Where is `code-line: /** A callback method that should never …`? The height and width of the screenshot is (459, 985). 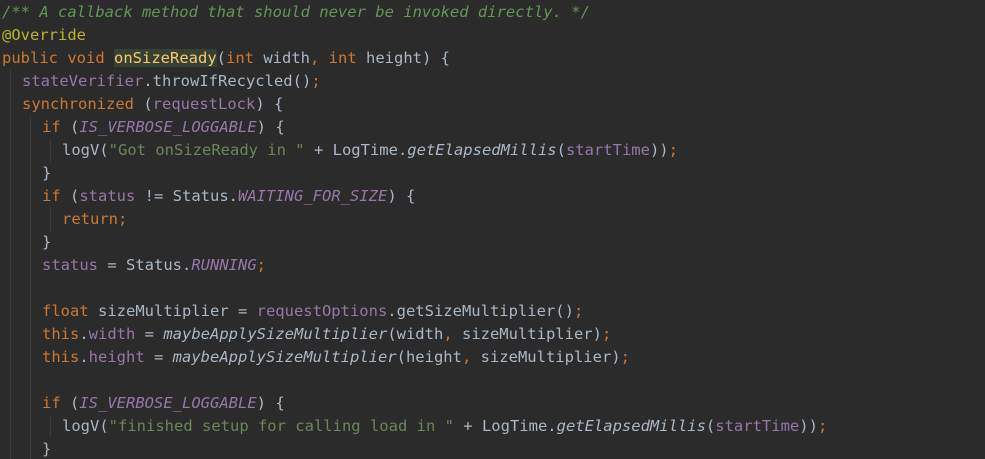 code-line: /** A callback method that should never … is located at coordinates (296, 12).